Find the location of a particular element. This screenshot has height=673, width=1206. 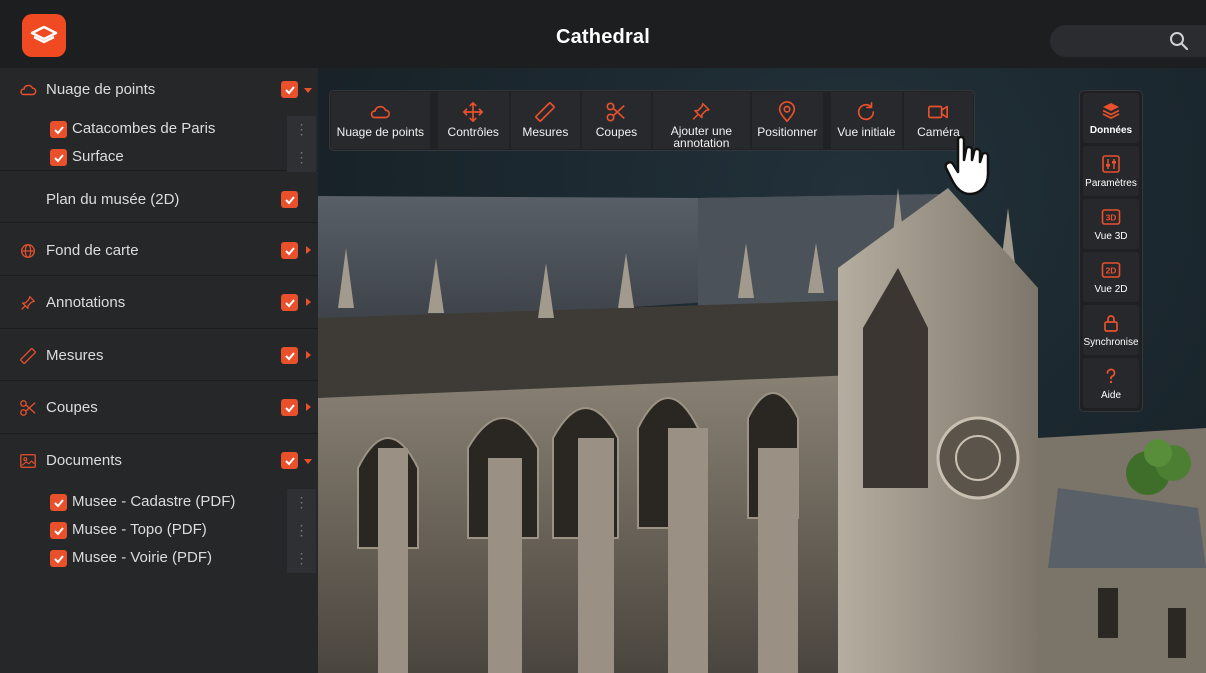

toolbar-ajouter-annotation-button: Ajouter une annotation is located at coordinates (701, 120).